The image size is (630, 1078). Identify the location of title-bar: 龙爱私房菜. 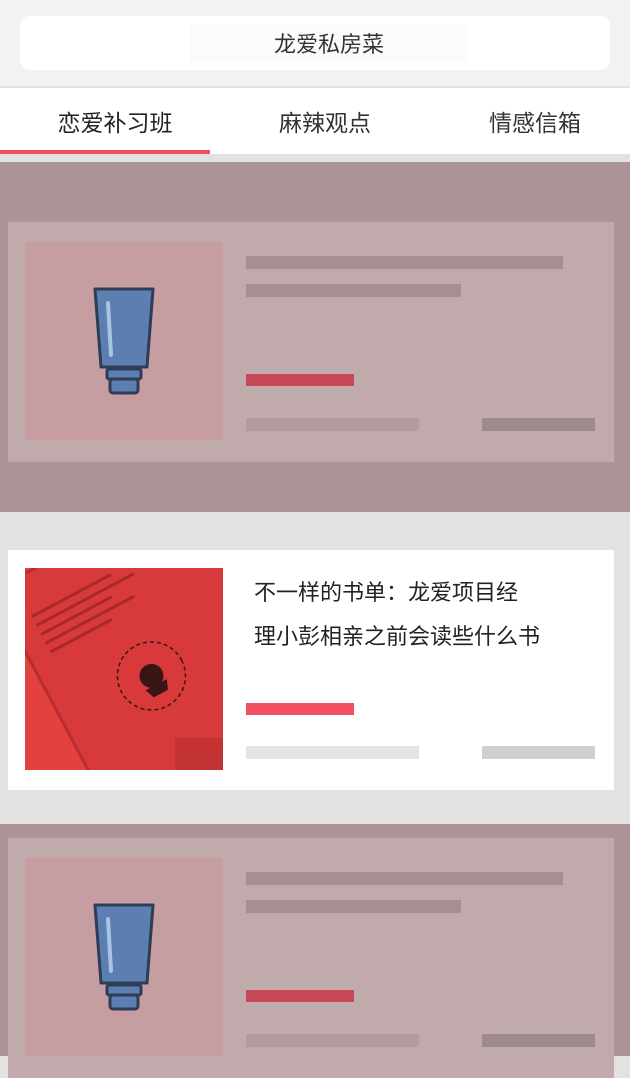
(315, 43).